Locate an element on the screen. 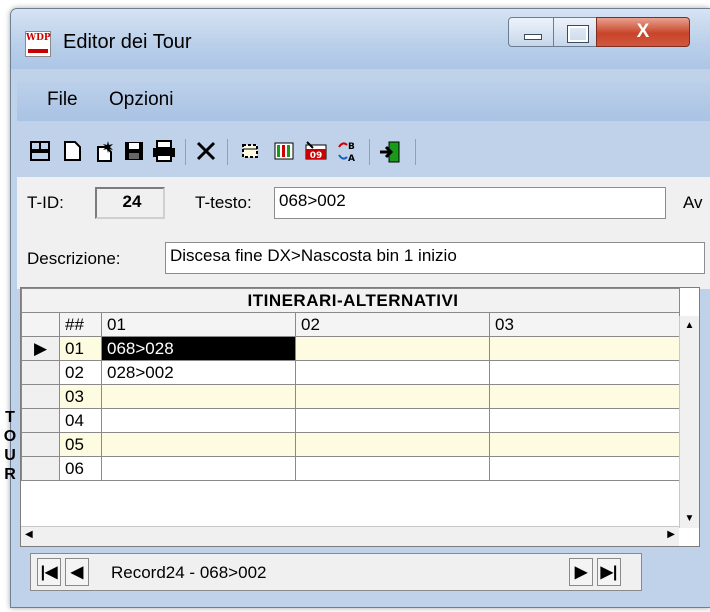  header-row-selector is located at coordinates (40, 324).